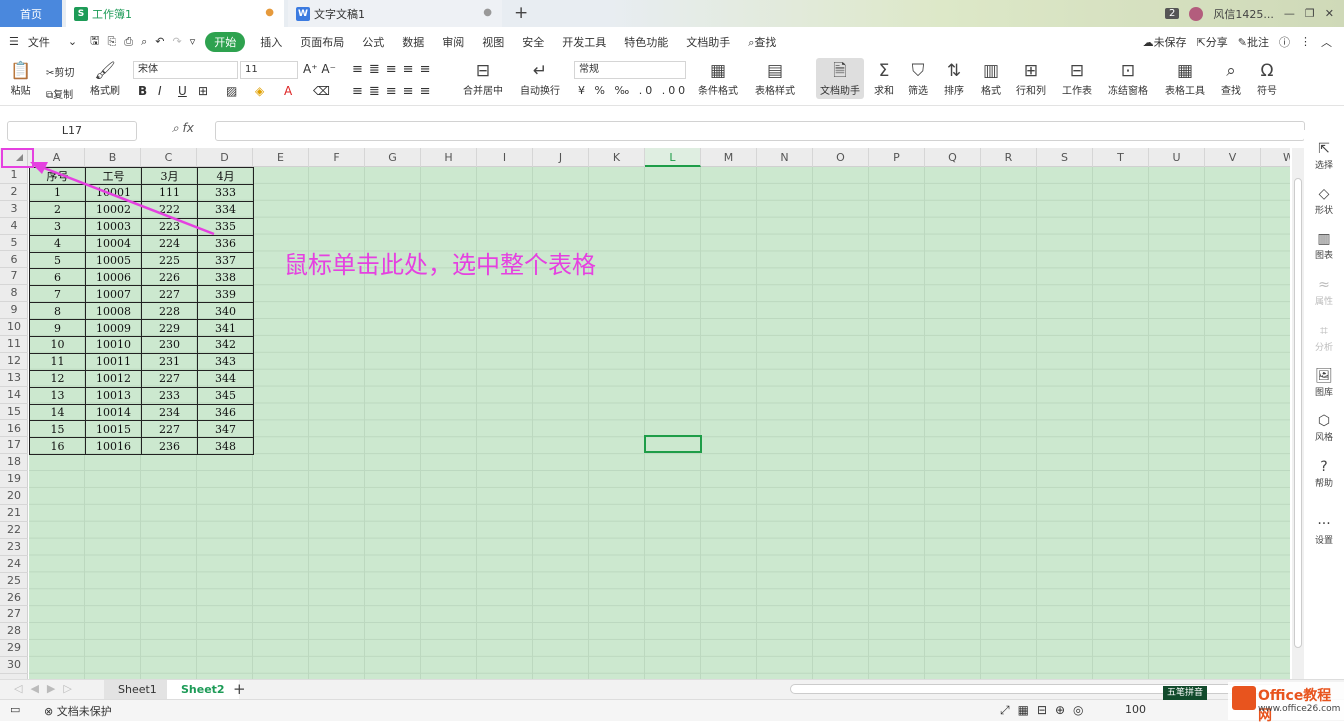  I want to click on row-header: 15, so click(14, 412).